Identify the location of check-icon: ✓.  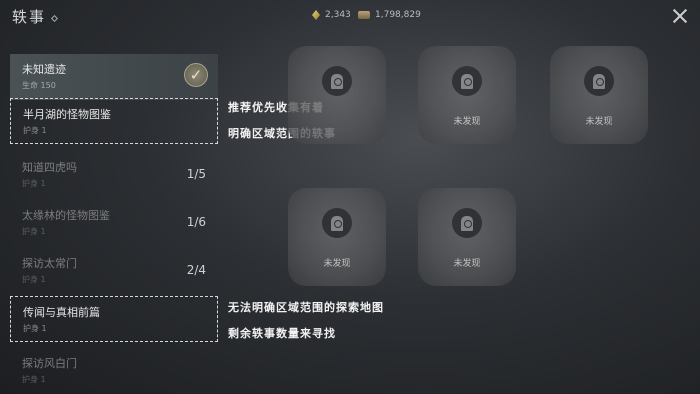
(196, 75).